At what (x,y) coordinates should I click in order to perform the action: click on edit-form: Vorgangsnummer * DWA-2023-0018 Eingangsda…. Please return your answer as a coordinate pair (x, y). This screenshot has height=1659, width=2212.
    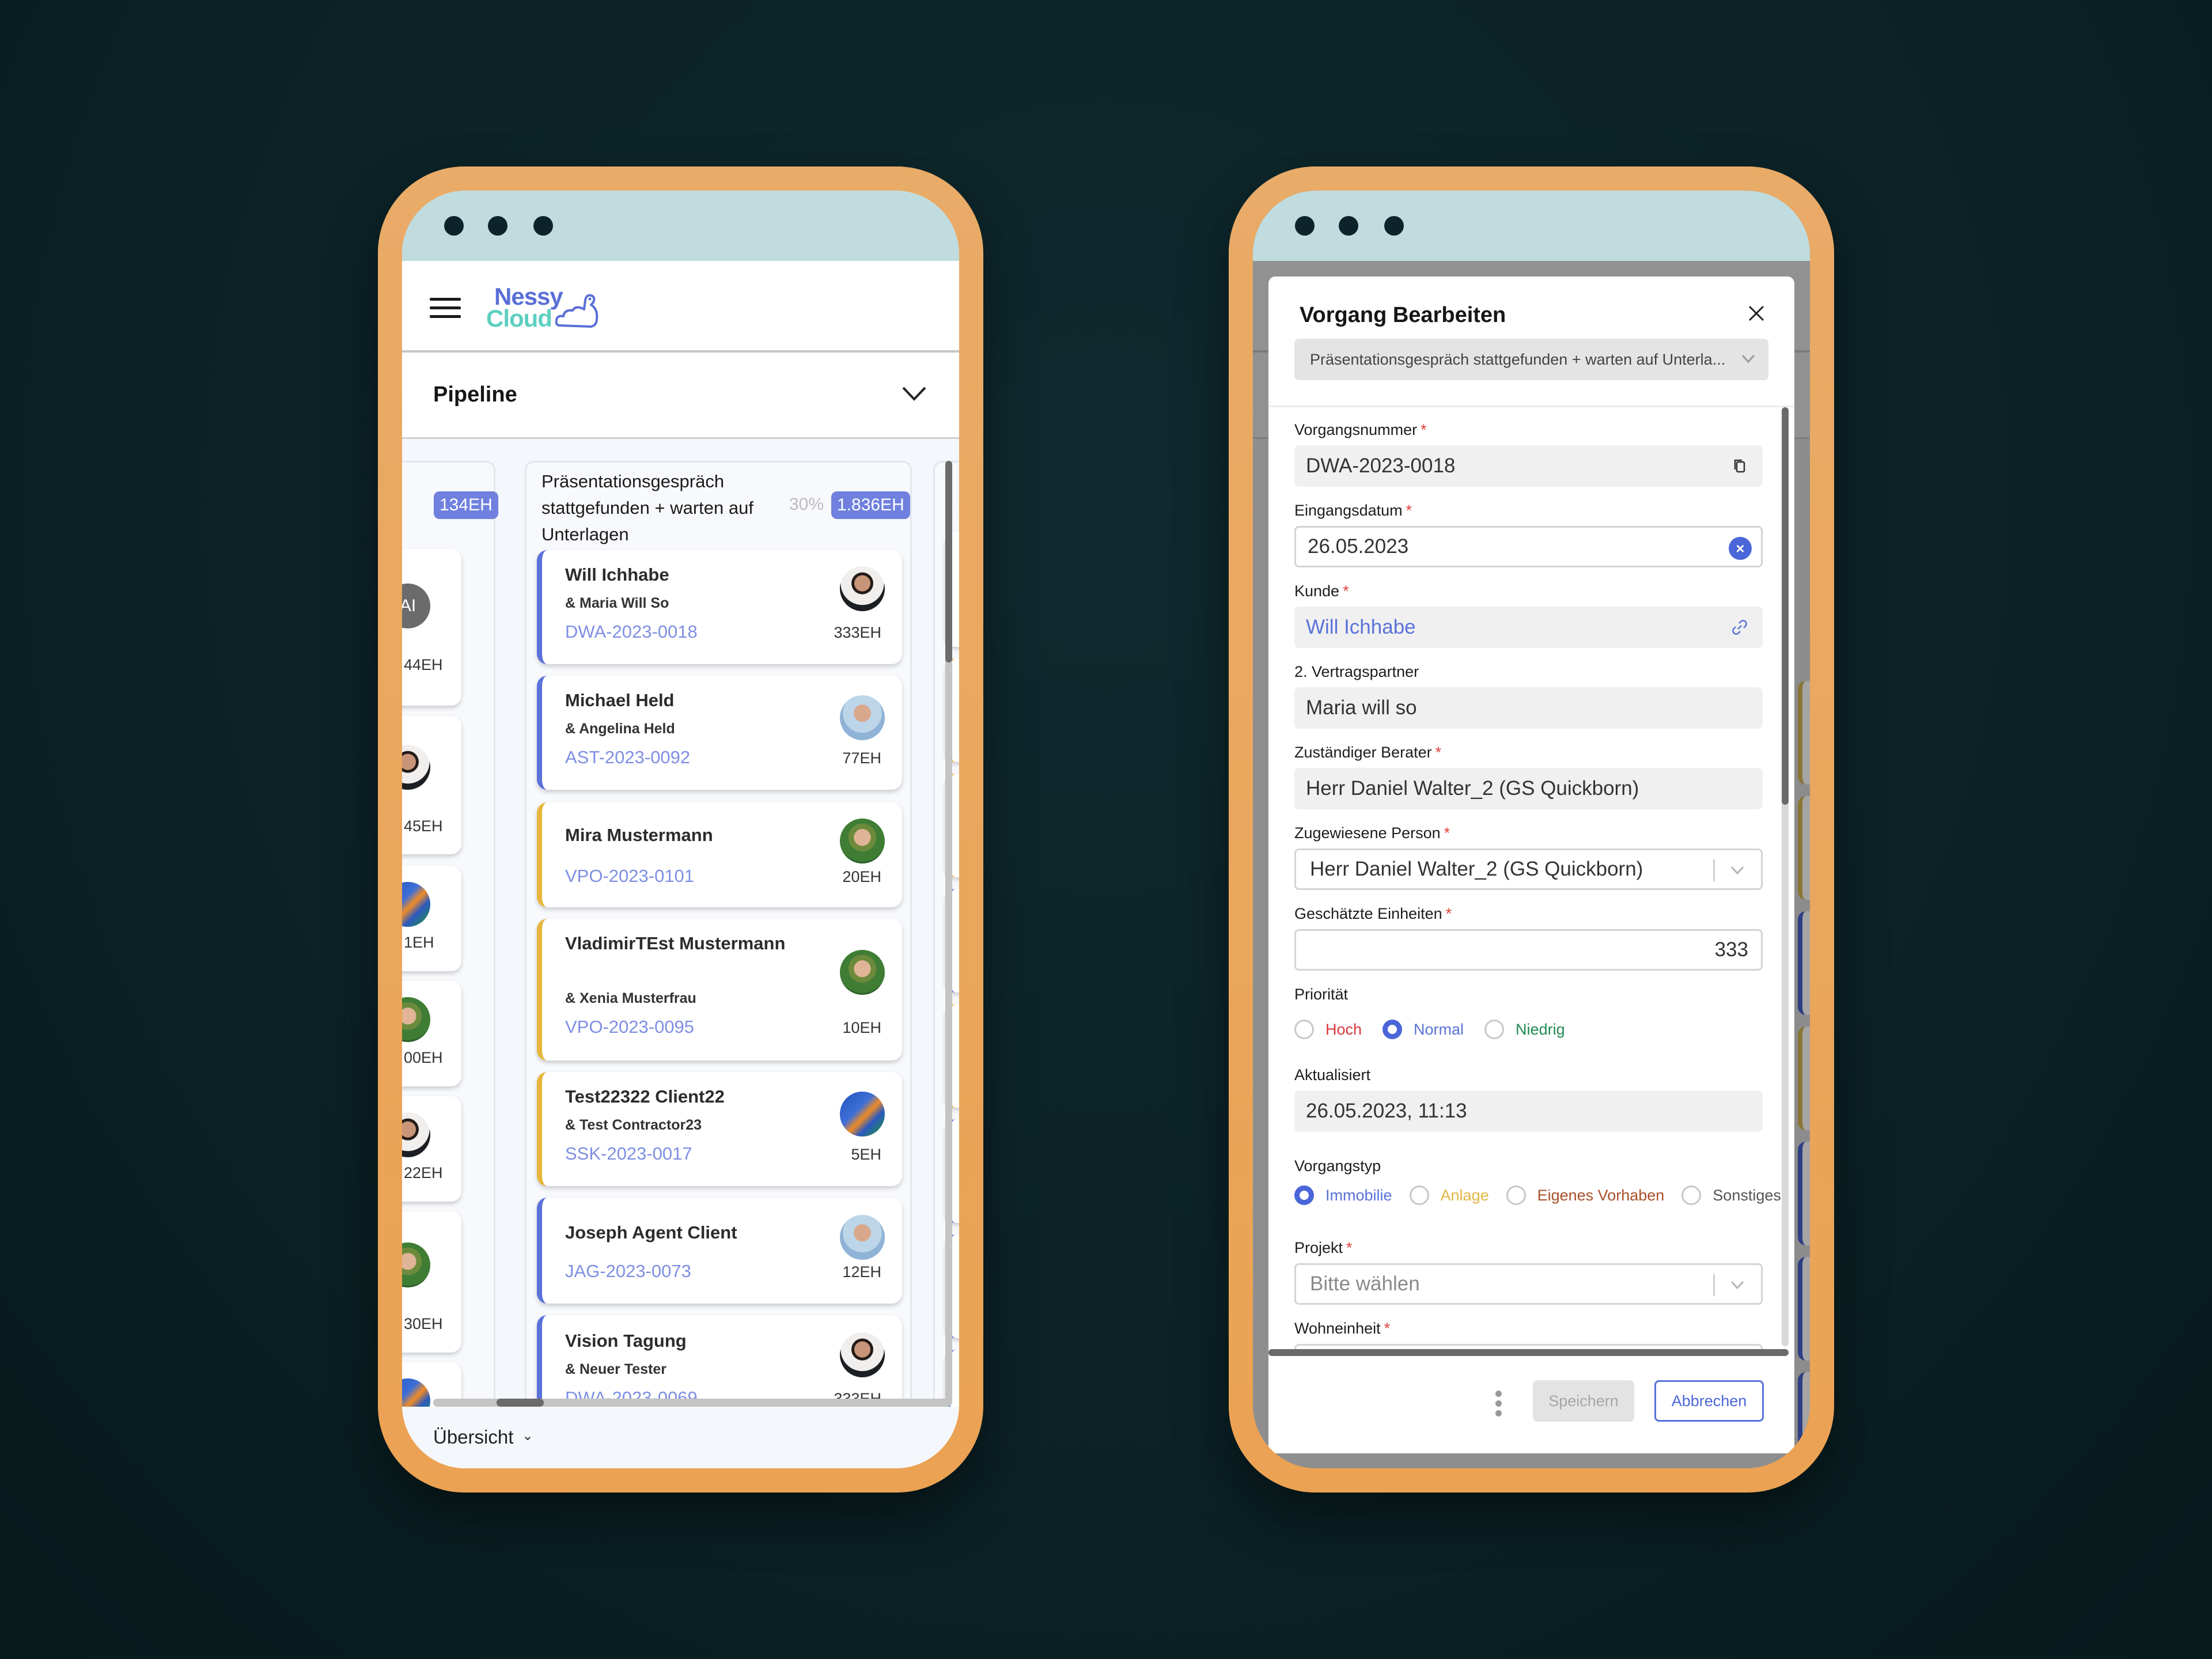
    Looking at the image, I should click on (1531, 879).